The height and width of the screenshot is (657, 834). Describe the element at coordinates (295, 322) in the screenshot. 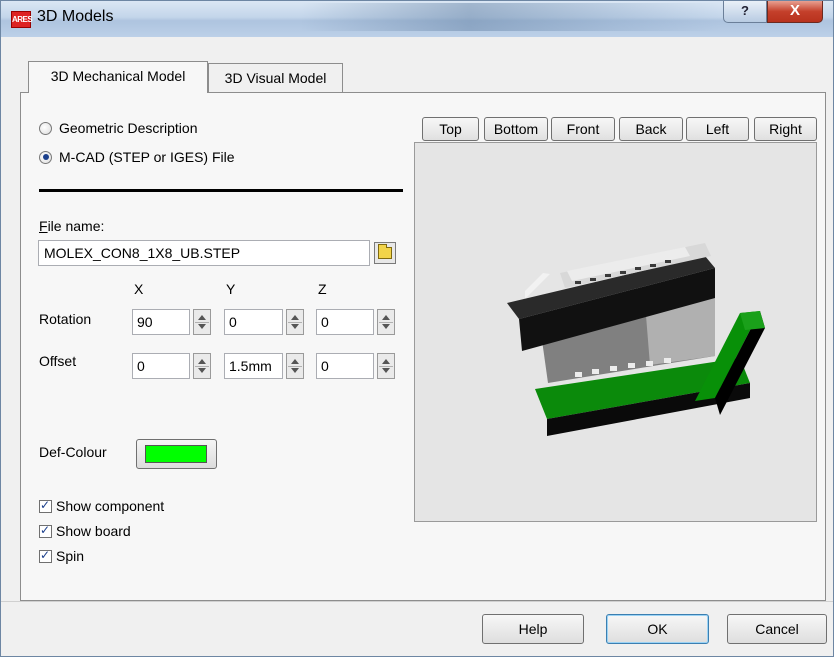

I see `rotation-y-spinner` at that location.